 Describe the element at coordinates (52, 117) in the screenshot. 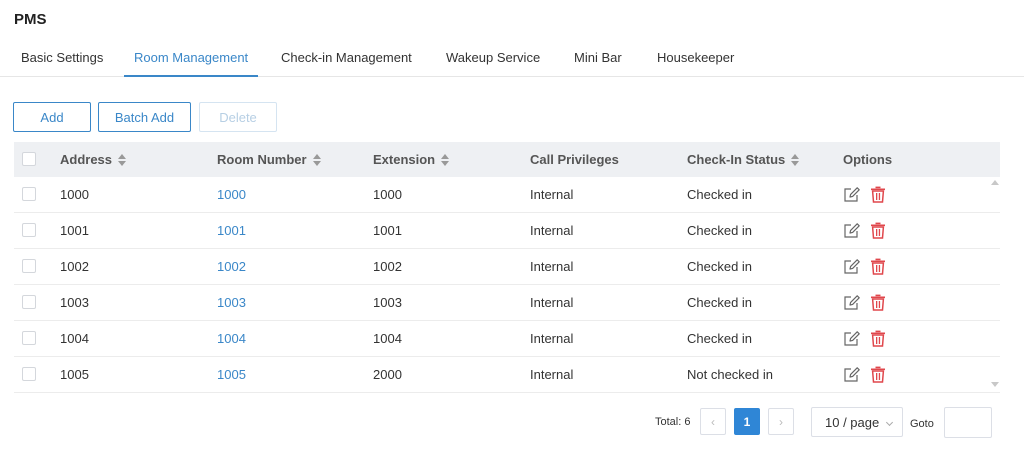

I see `add-button: Add` at that location.